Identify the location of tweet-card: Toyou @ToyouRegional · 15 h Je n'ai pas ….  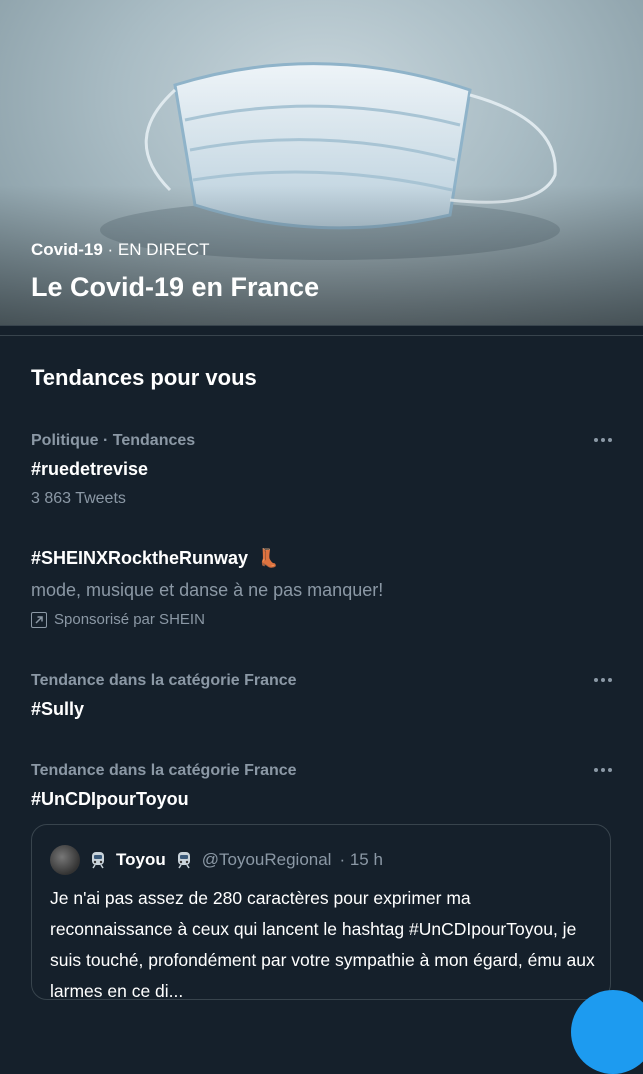
(321, 912).